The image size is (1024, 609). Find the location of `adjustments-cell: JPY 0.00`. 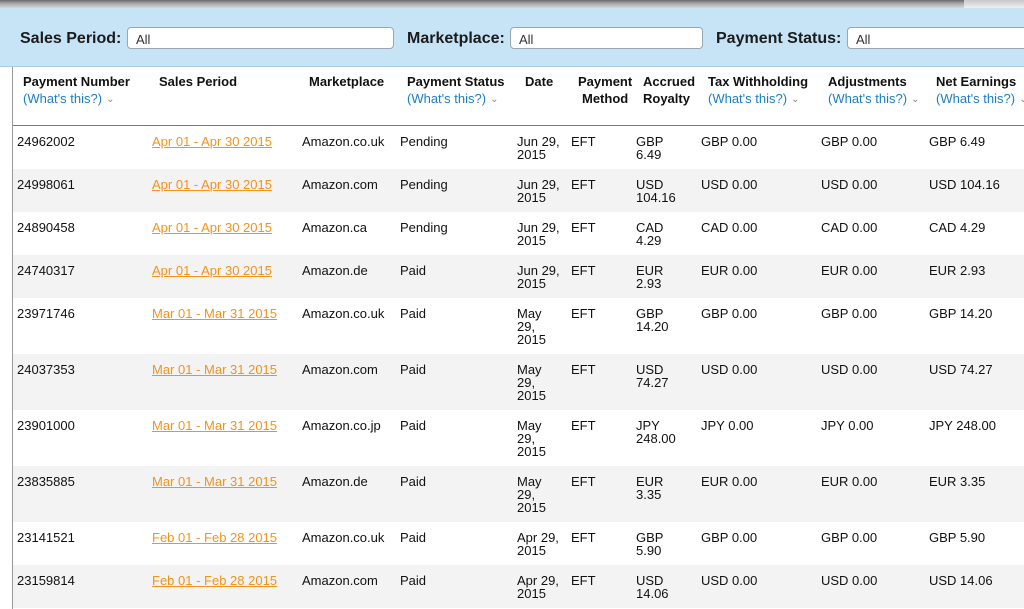

adjustments-cell: JPY 0.00 is located at coordinates (847, 425).